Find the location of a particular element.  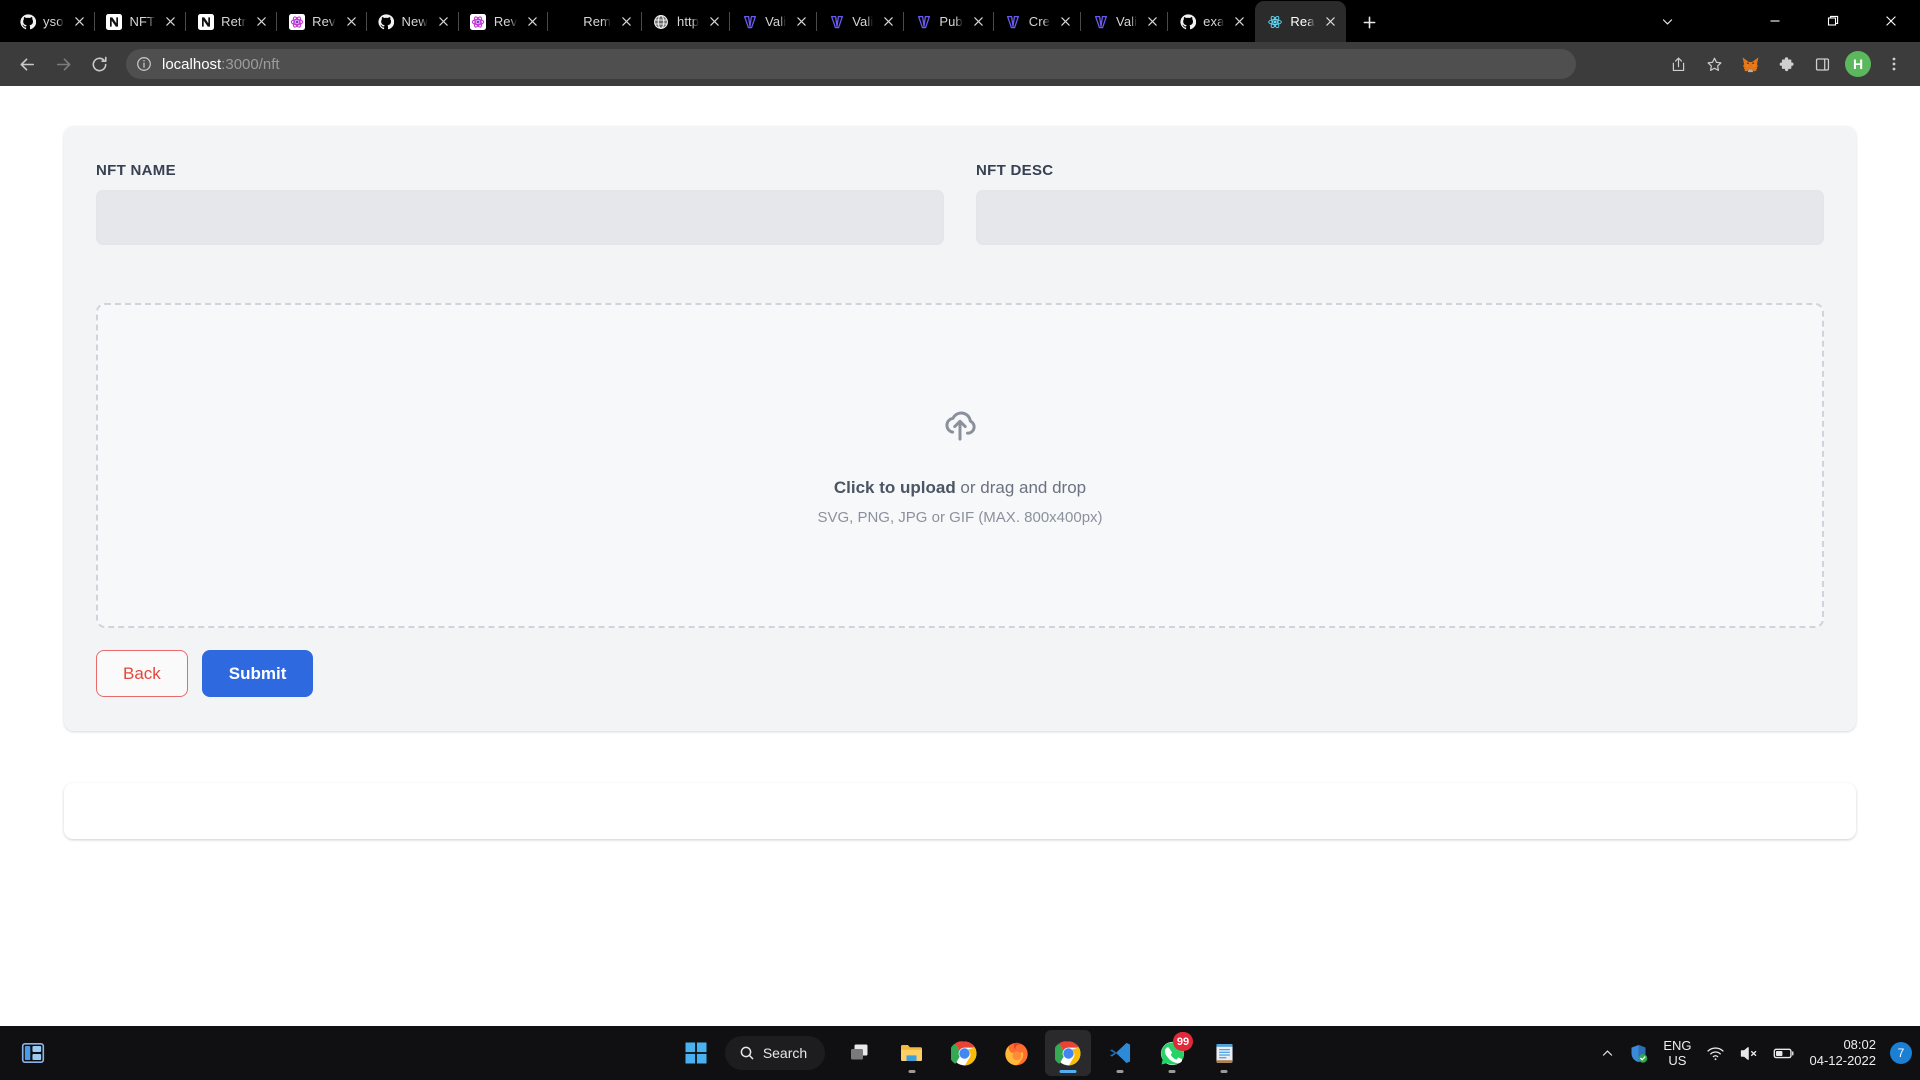

browser-tab: Pub is located at coordinates (949, 21).